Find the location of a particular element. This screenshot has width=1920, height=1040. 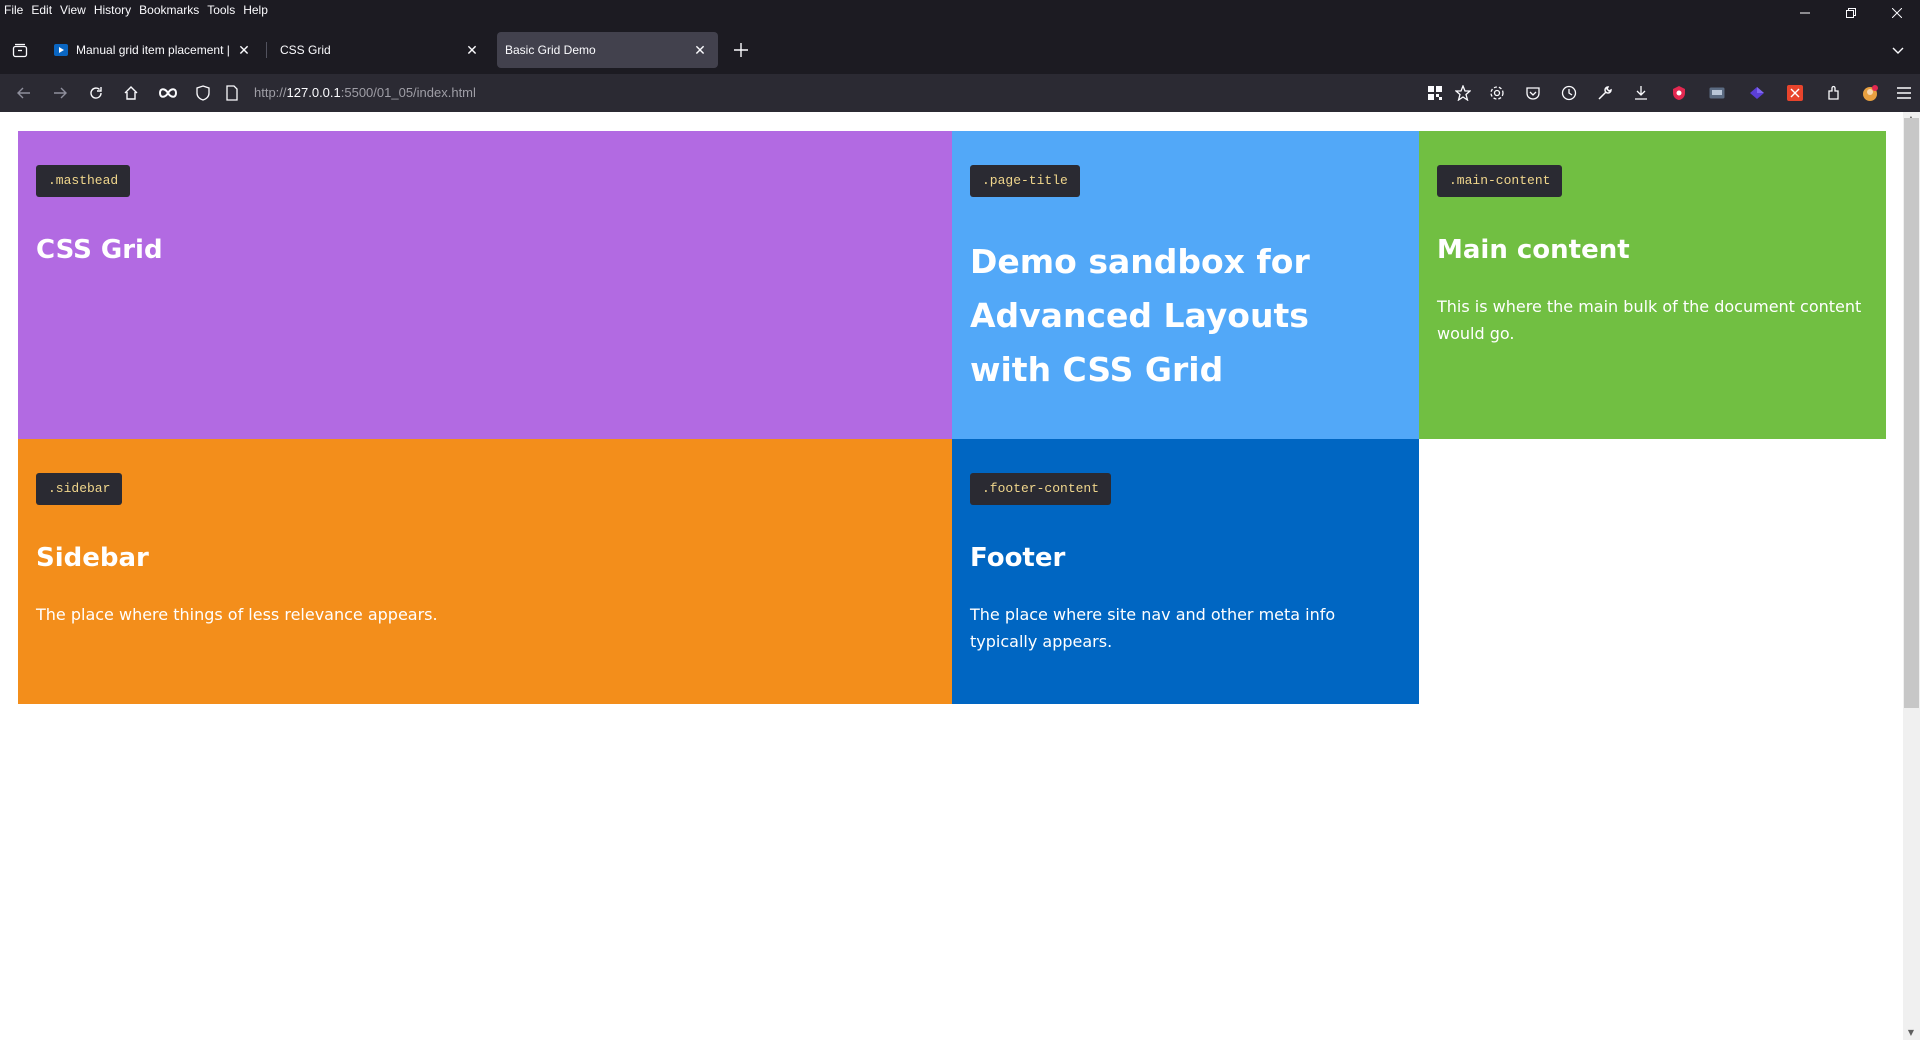

menu-tools: Tools is located at coordinates (221, 10).